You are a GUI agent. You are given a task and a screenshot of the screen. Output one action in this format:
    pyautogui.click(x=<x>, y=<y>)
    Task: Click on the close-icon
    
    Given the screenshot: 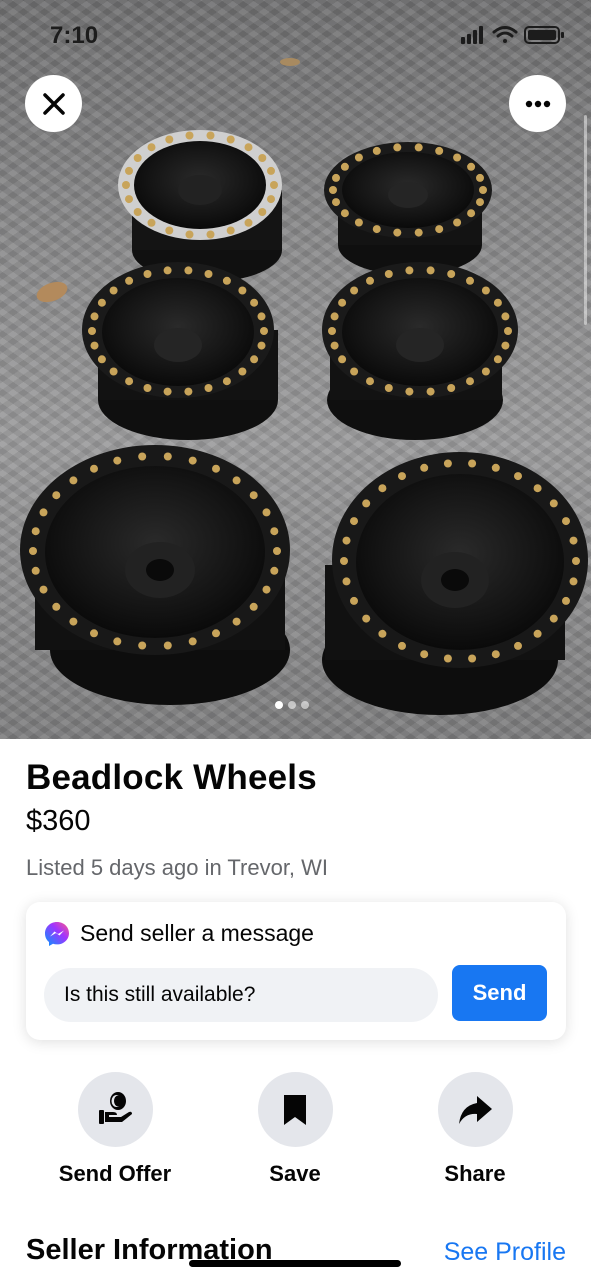 What is the action you would take?
    pyautogui.click(x=53, y=103)
    